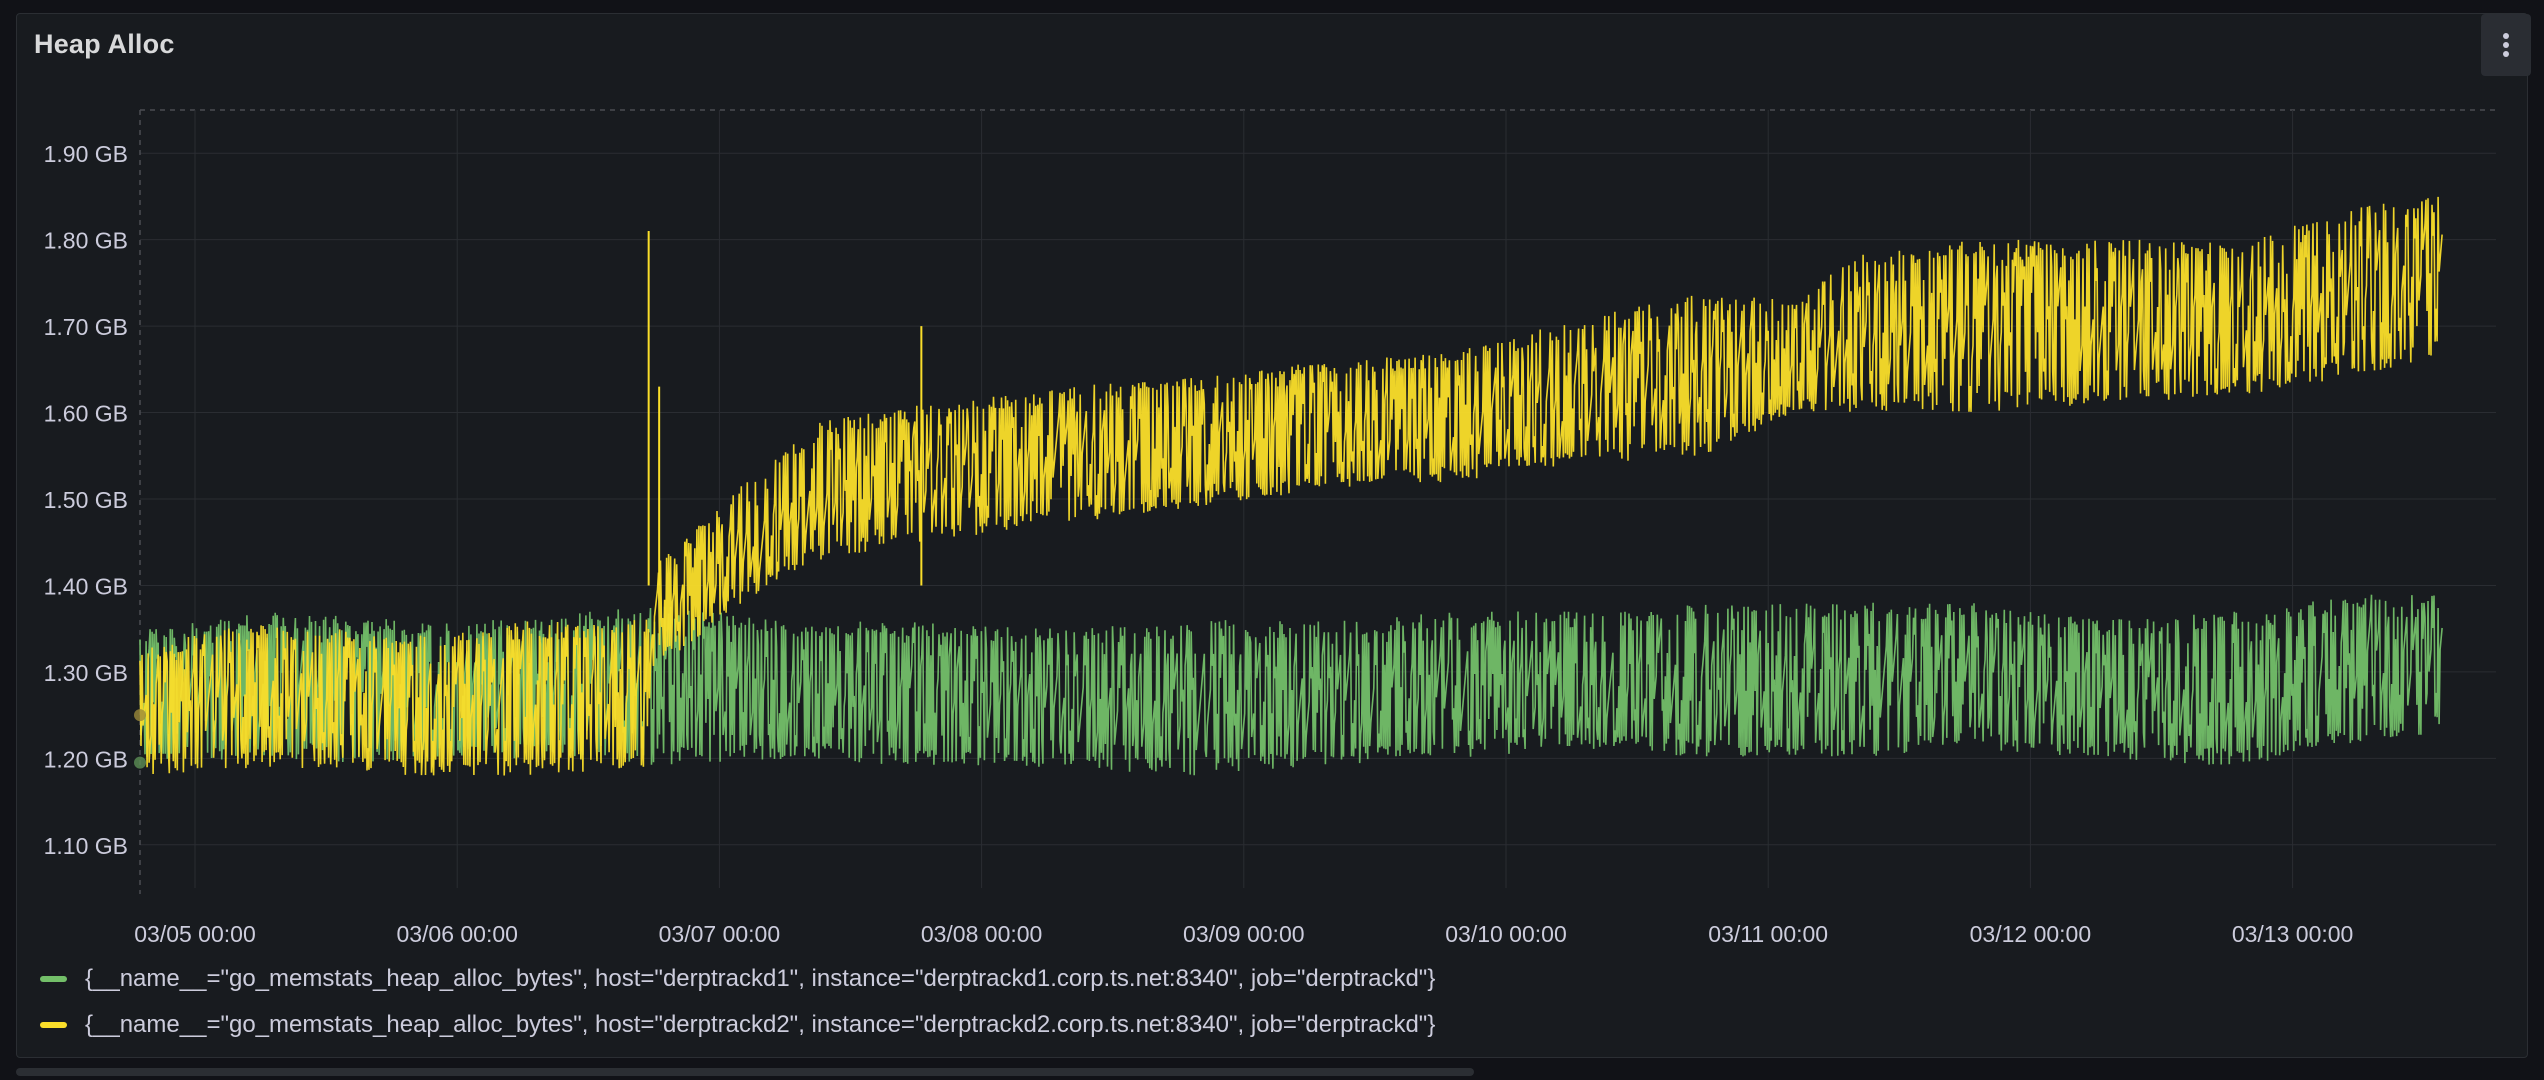  I want to click on y-tick-label: 1.70 GB, so click(86, 327).